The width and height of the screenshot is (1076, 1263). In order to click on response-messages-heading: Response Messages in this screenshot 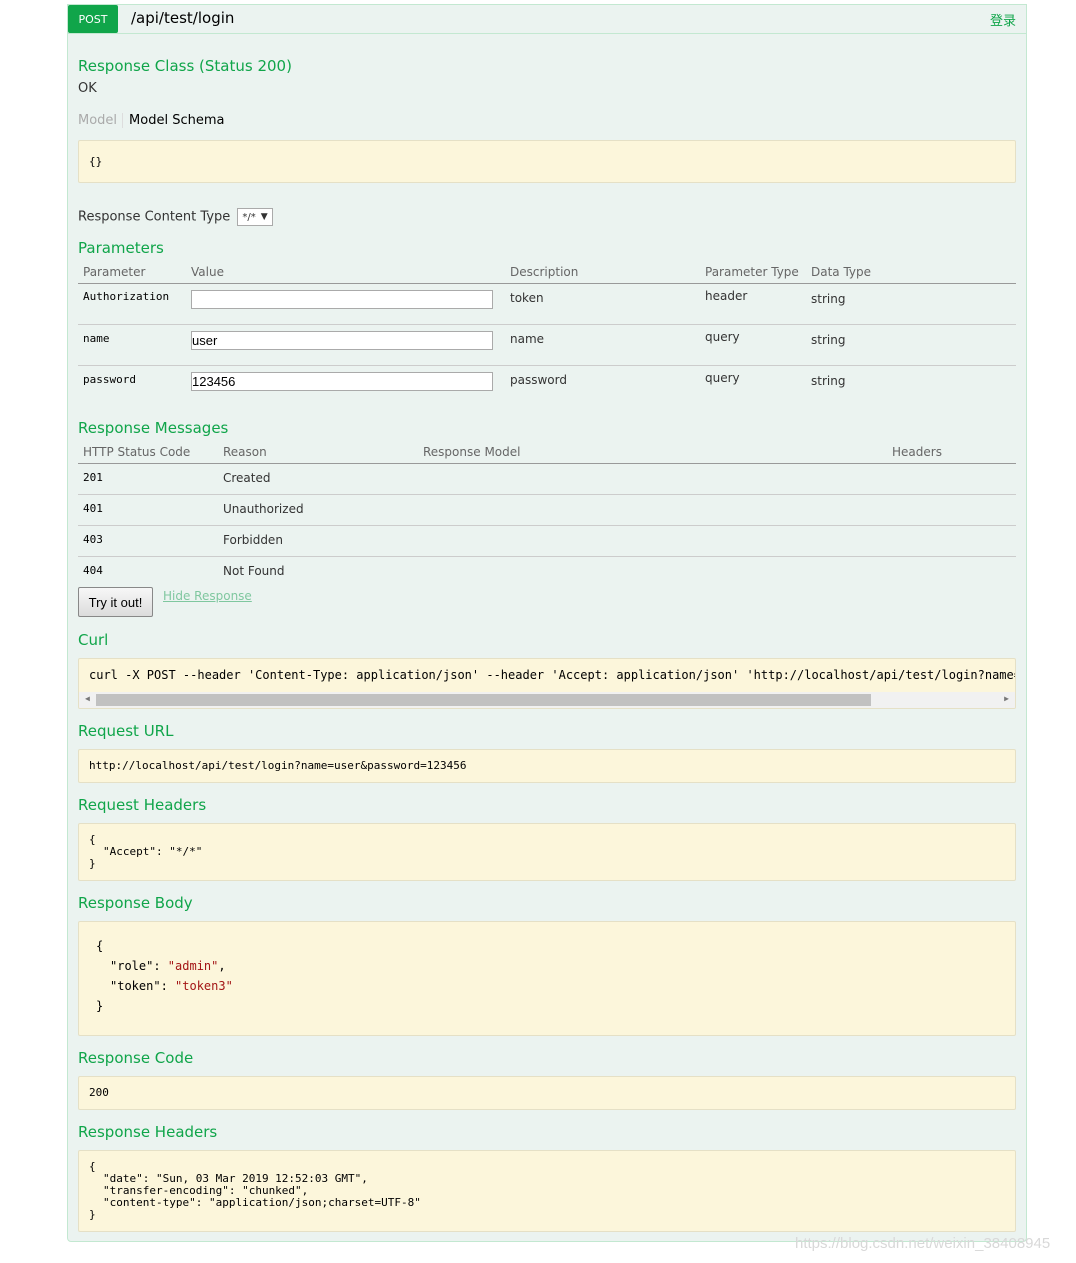, I will do `click(153, 428)`.